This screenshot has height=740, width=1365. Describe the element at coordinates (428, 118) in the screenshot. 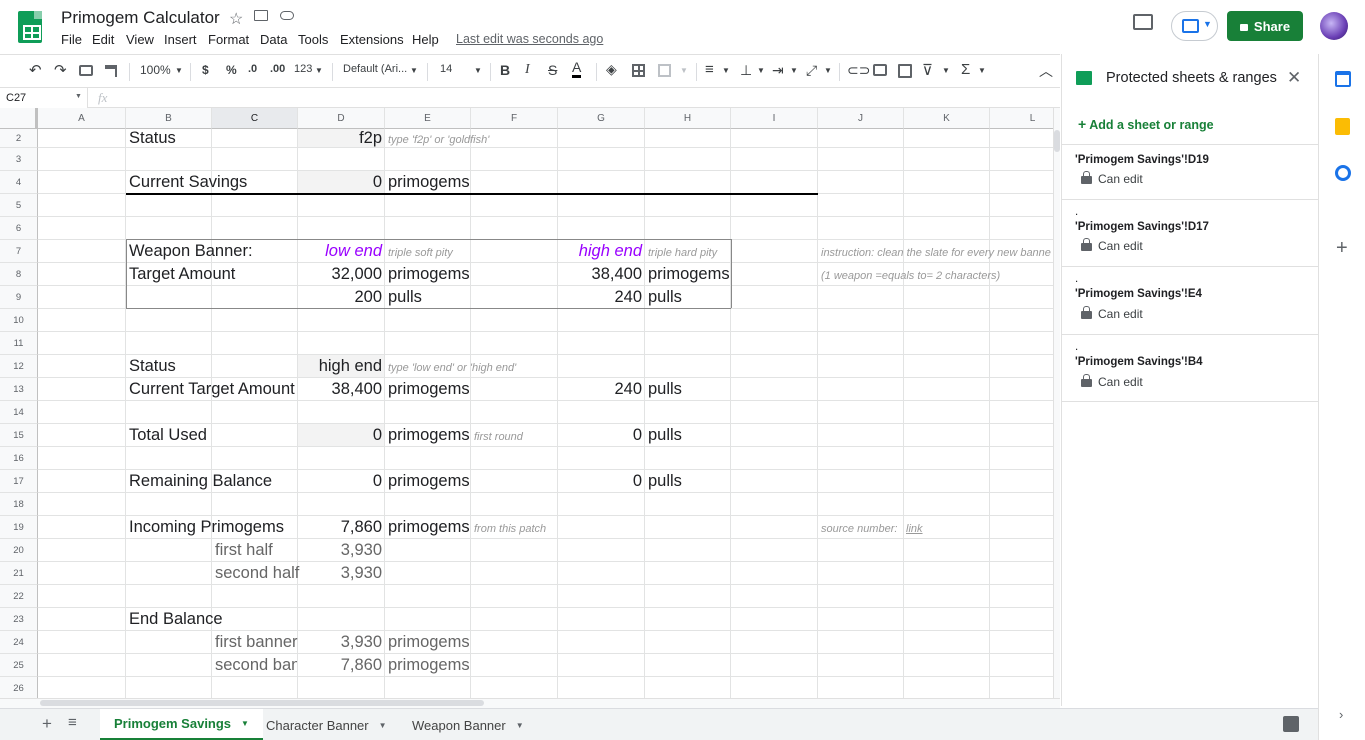

I see `column-header-e: E` at that location.